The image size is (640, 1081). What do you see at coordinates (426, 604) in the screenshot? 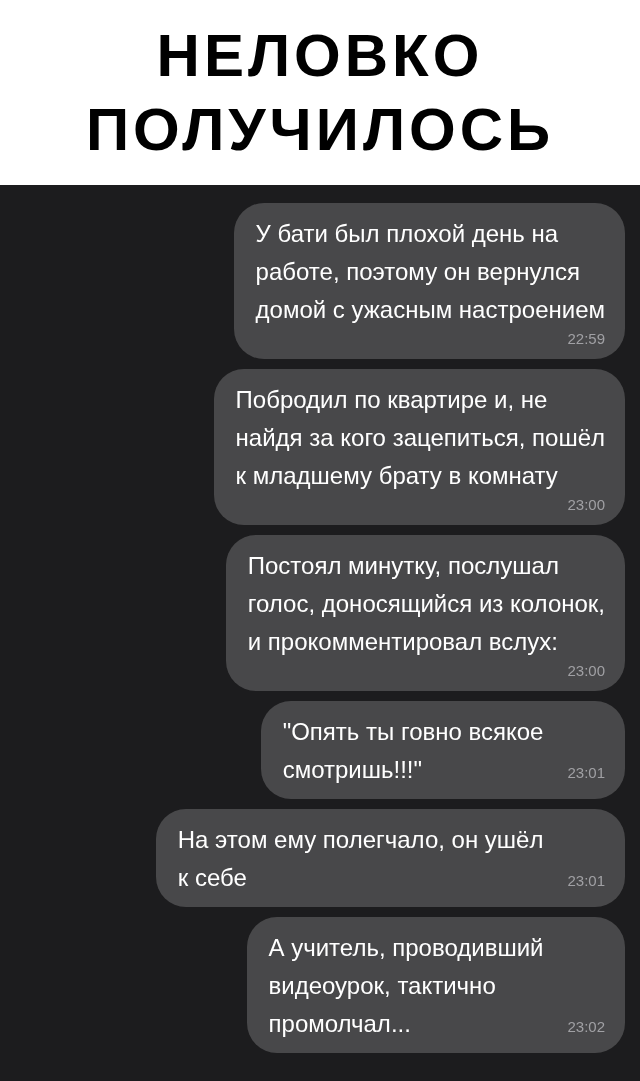
I see `message-text: Постоял минутку, послушал голос, доносящийся из колонок, и прокомментировал вслух:` at bounding box center [426, 604].